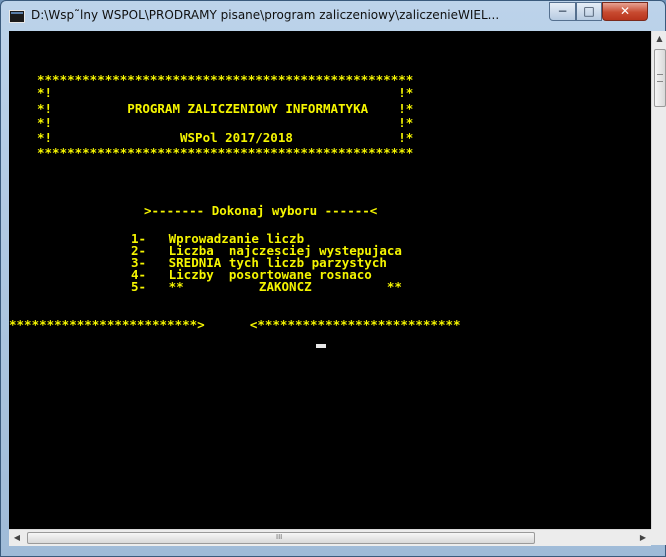 This screenshot has width=666, height=557. Describe the element at coordinates (321, 346) in the screenshot. I see `text-cursor` at that location.